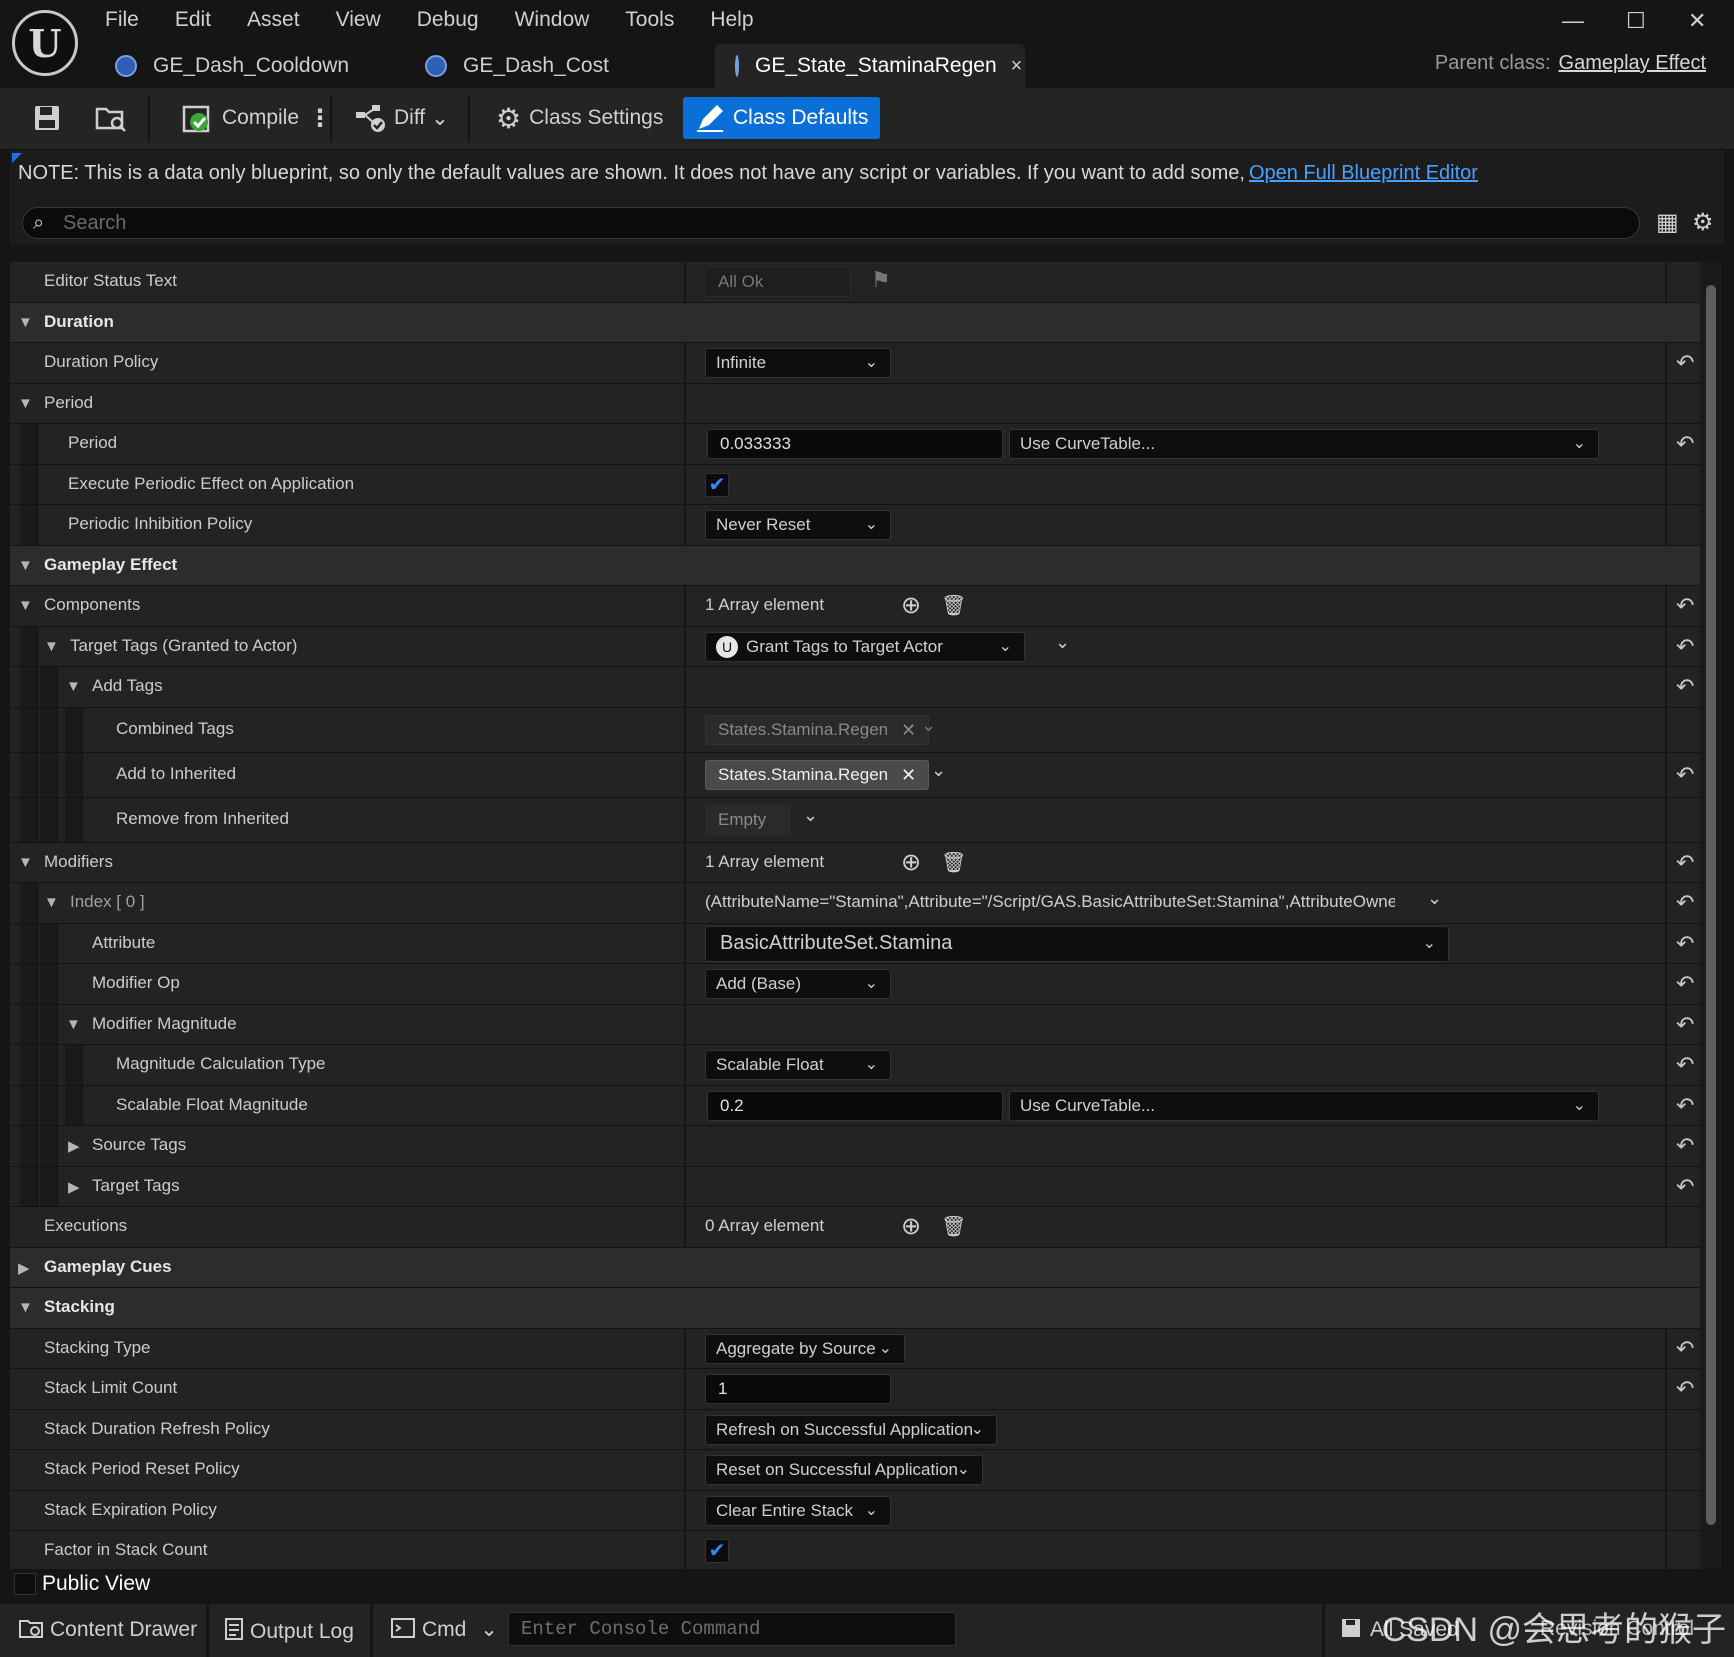 This screenshot has width=1734, height=1657. Describe the element at coordinates (855, 1105) in the screenshot. I see `scalable-float-input: 0.2` at that location.